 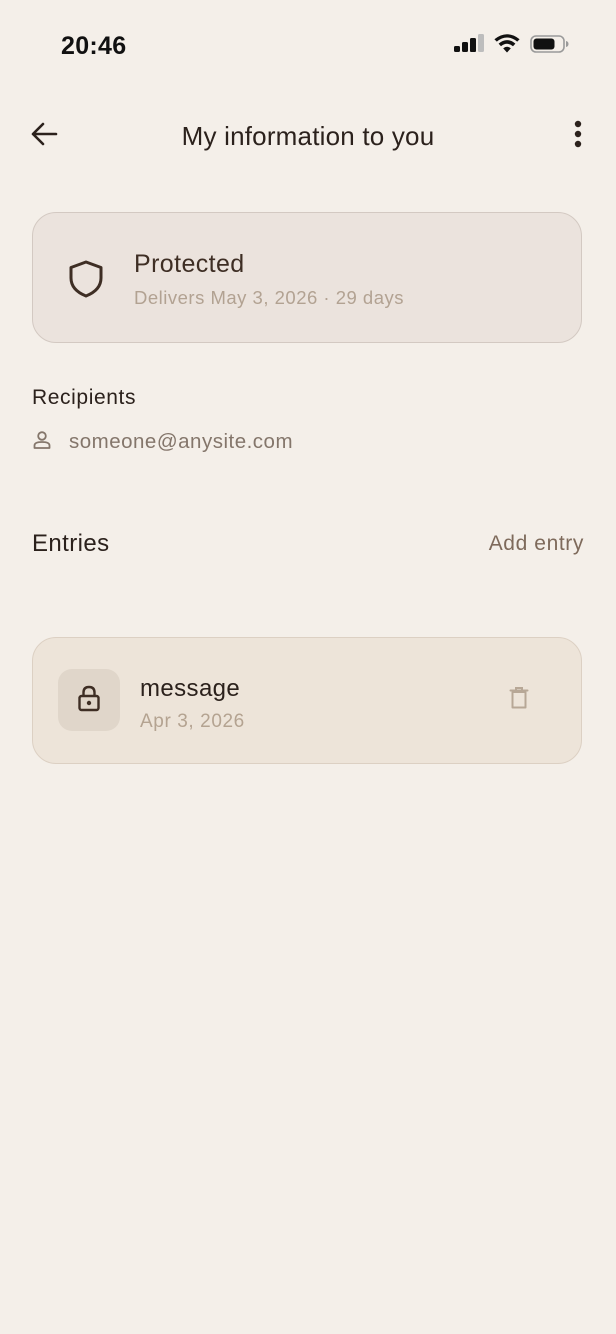 I want to click on person-icon, so click(x=42, y=442).